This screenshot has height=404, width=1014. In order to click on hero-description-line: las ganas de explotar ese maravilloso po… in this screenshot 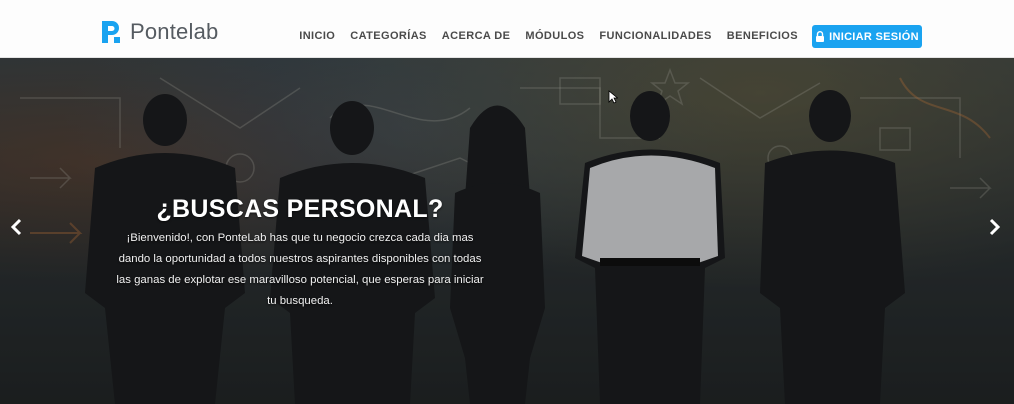, I will do `click(300, 280)`.